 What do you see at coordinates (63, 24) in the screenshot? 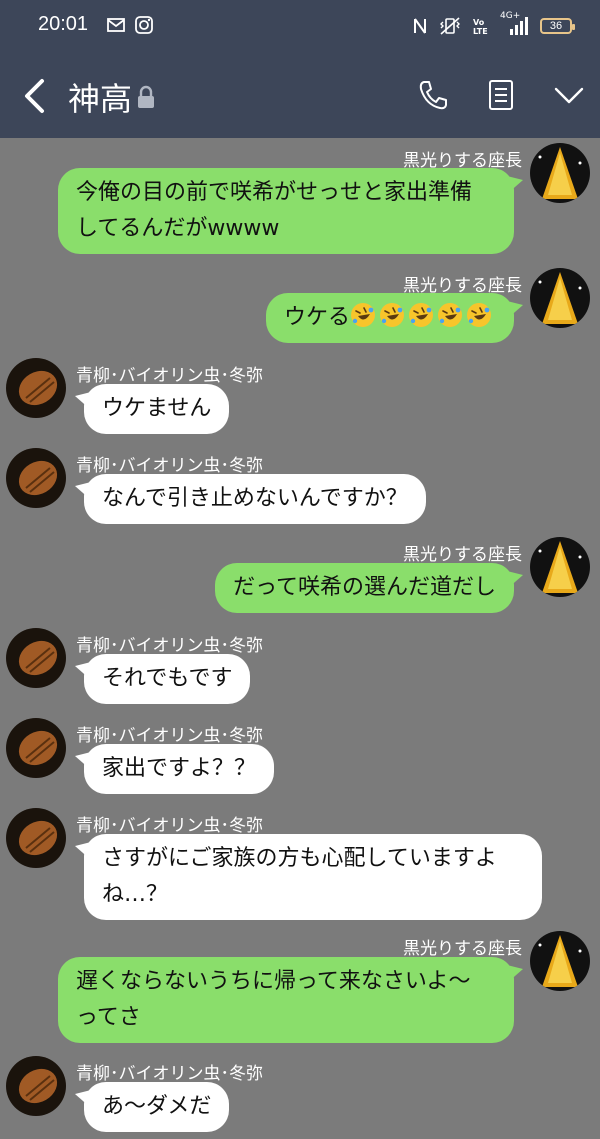
I see `status-time: 20:01` at bounding box center [63, 24].